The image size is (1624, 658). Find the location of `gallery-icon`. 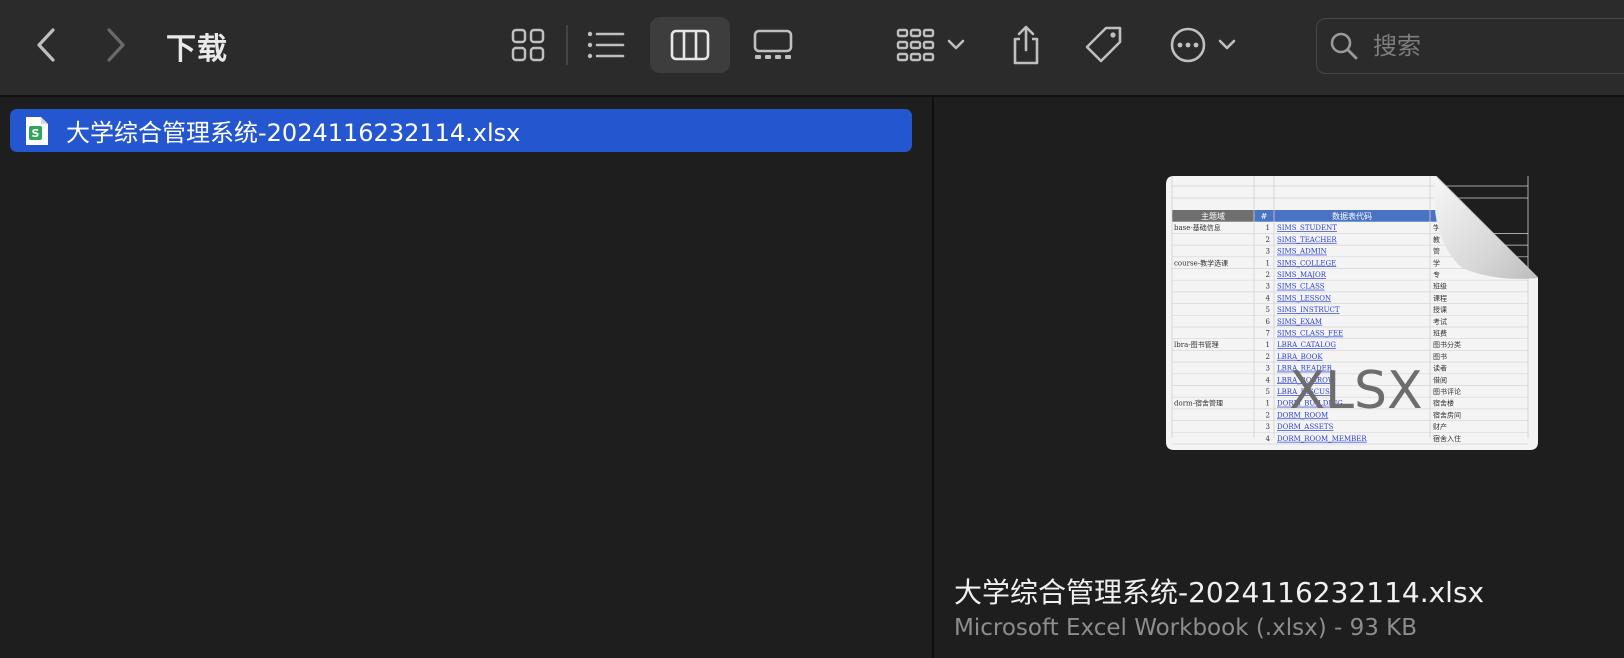

gallery-icon is located at coordinates (773, 44).